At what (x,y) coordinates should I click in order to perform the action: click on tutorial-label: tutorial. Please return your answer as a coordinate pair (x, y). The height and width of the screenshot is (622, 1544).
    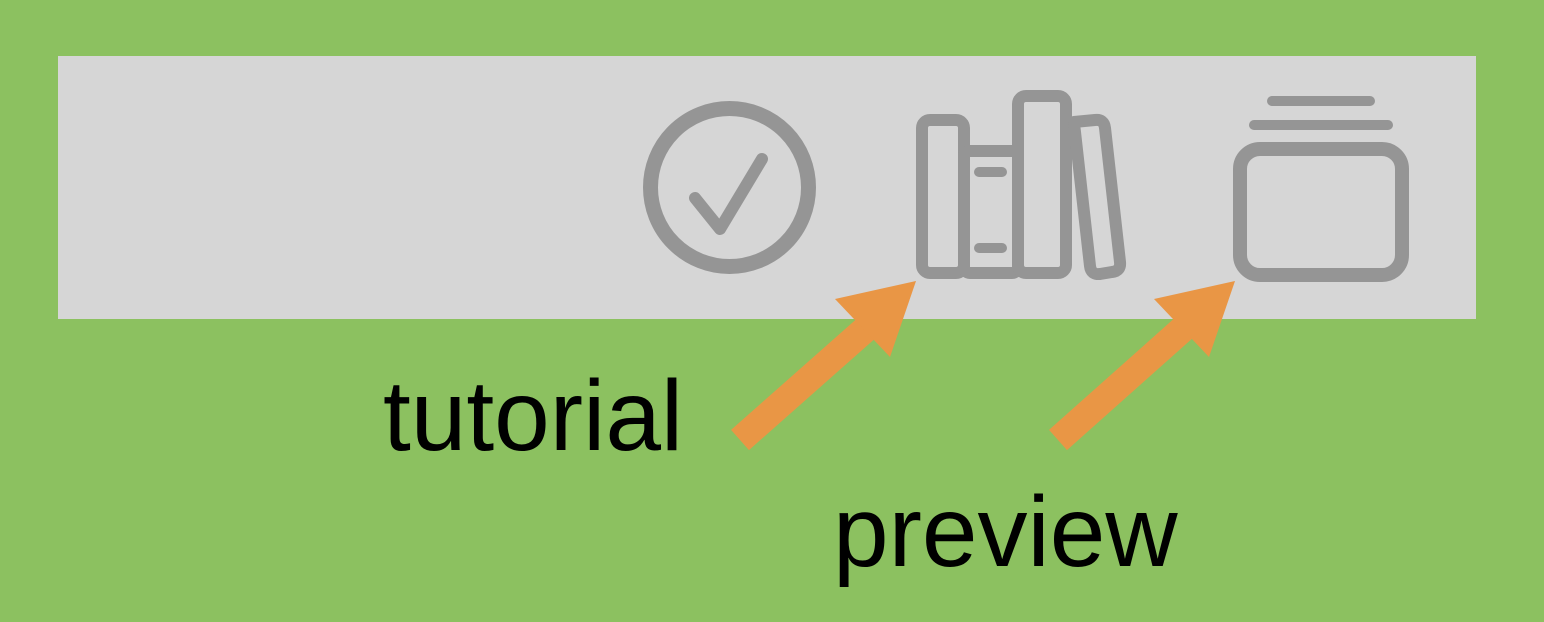
    Looking at the image, I should click on (533, 416).